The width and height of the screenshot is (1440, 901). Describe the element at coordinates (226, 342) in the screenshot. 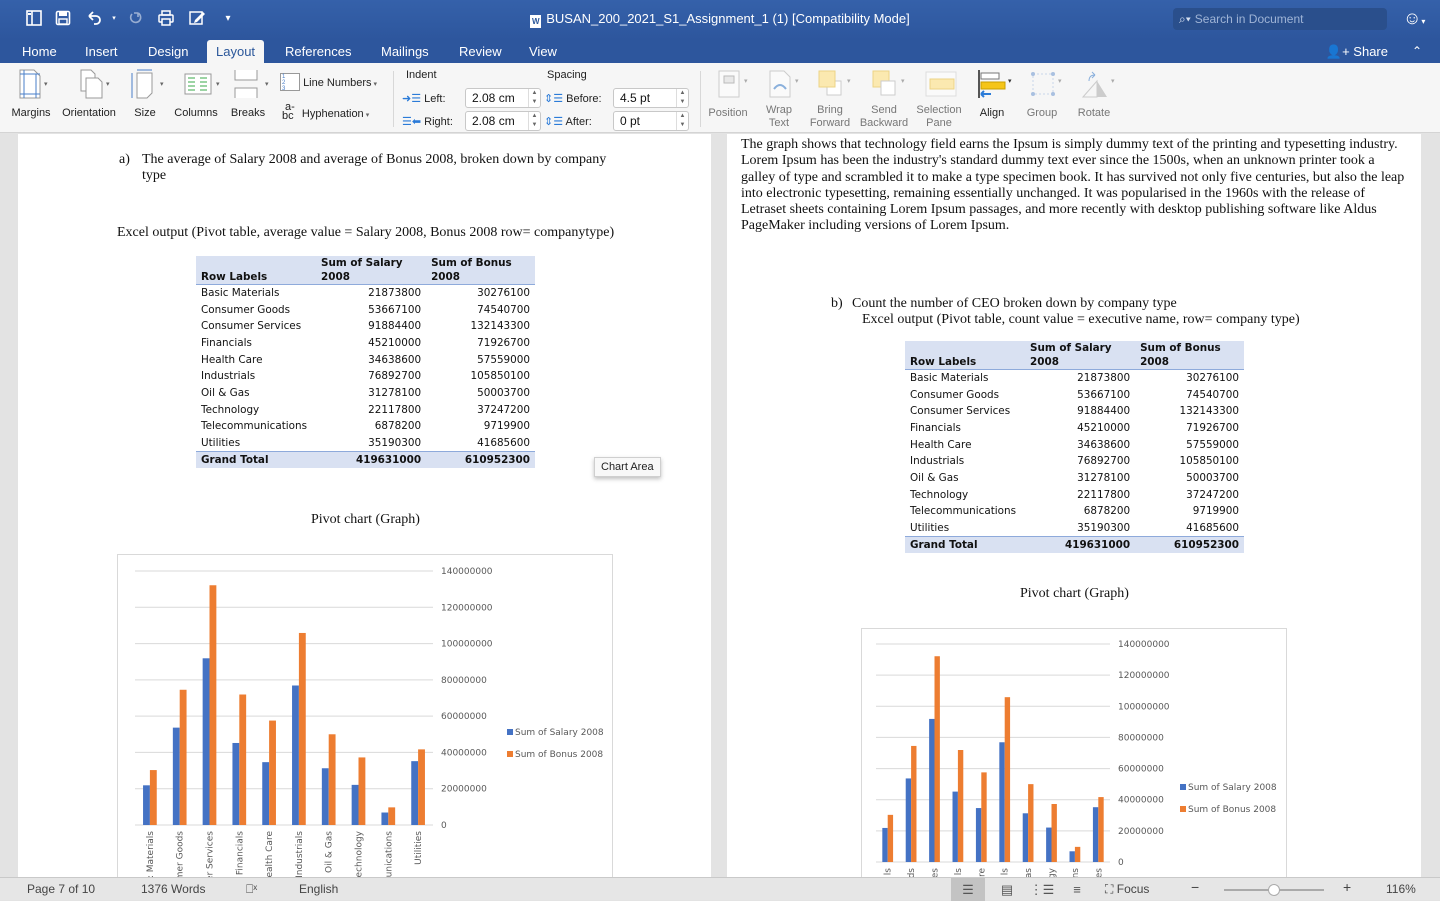

I see `row-label-cell: Financials` at that location.